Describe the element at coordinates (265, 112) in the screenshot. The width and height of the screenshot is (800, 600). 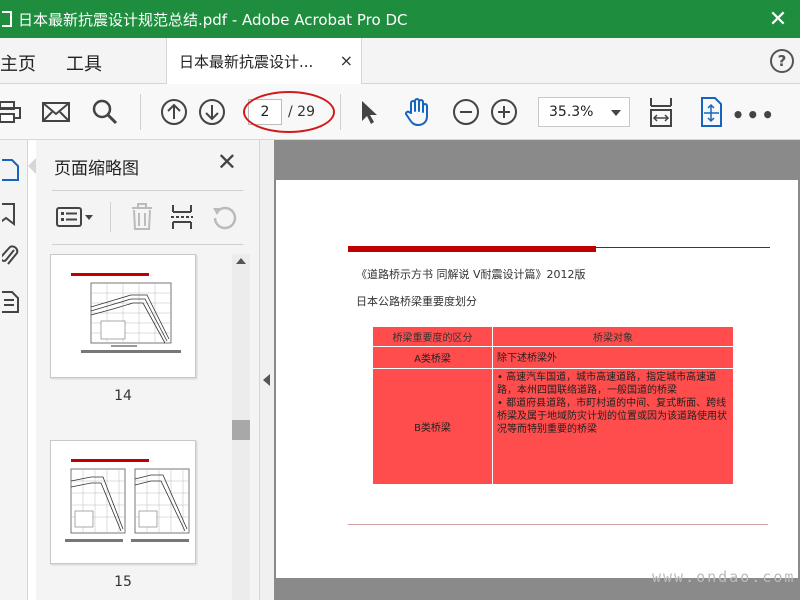
I see `page-number-input` at that location.